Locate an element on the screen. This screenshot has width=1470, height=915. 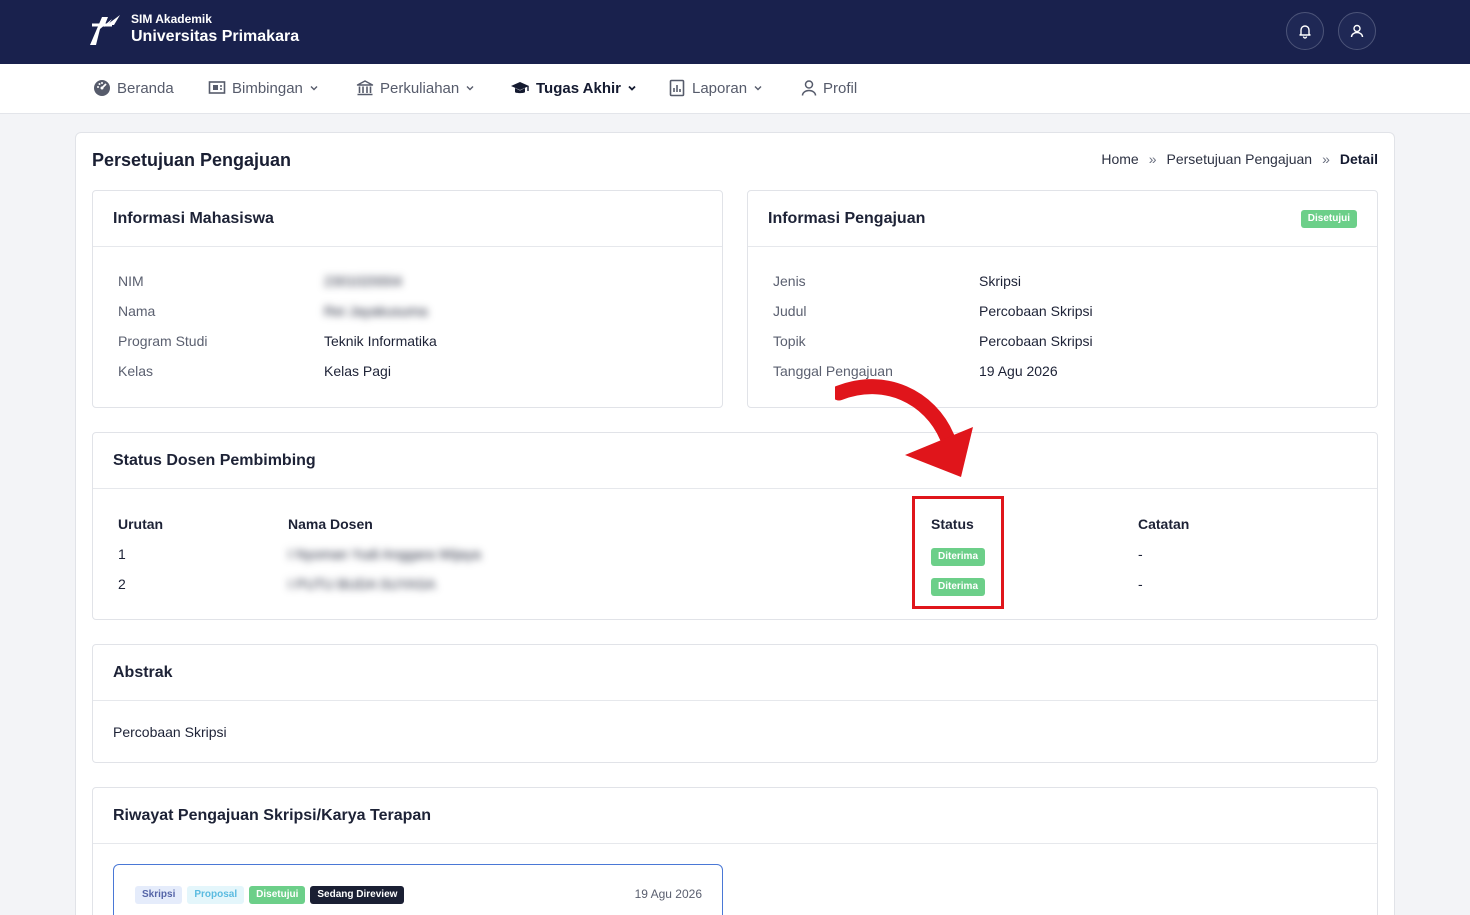
board-icon is located at coordinates (217, 87).